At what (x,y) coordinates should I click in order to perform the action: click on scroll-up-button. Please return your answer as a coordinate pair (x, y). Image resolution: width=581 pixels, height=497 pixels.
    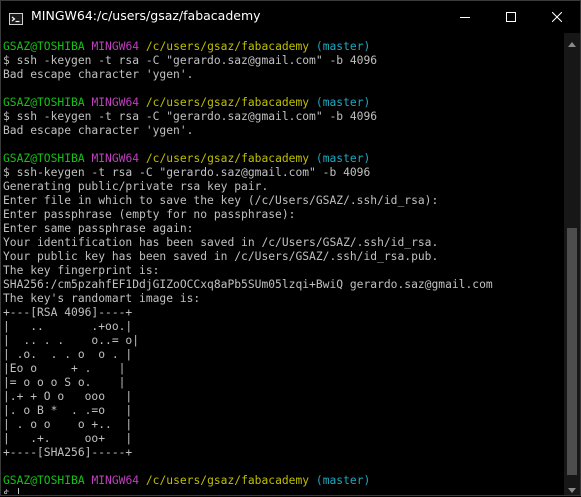
    Looking at the image, I should click on (572, 41).